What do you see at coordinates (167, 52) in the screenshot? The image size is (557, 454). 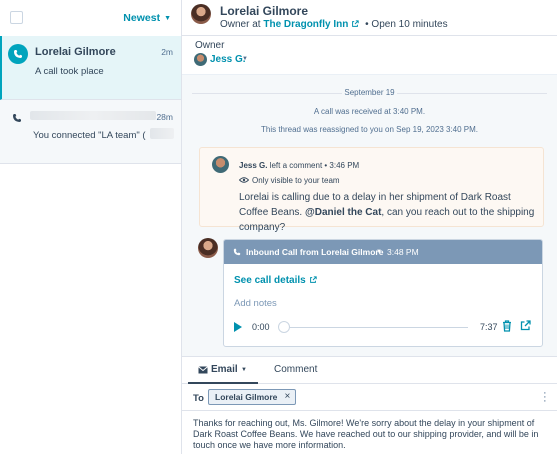 I see `conversation-time: 2m` at bounding box center [167, 52].